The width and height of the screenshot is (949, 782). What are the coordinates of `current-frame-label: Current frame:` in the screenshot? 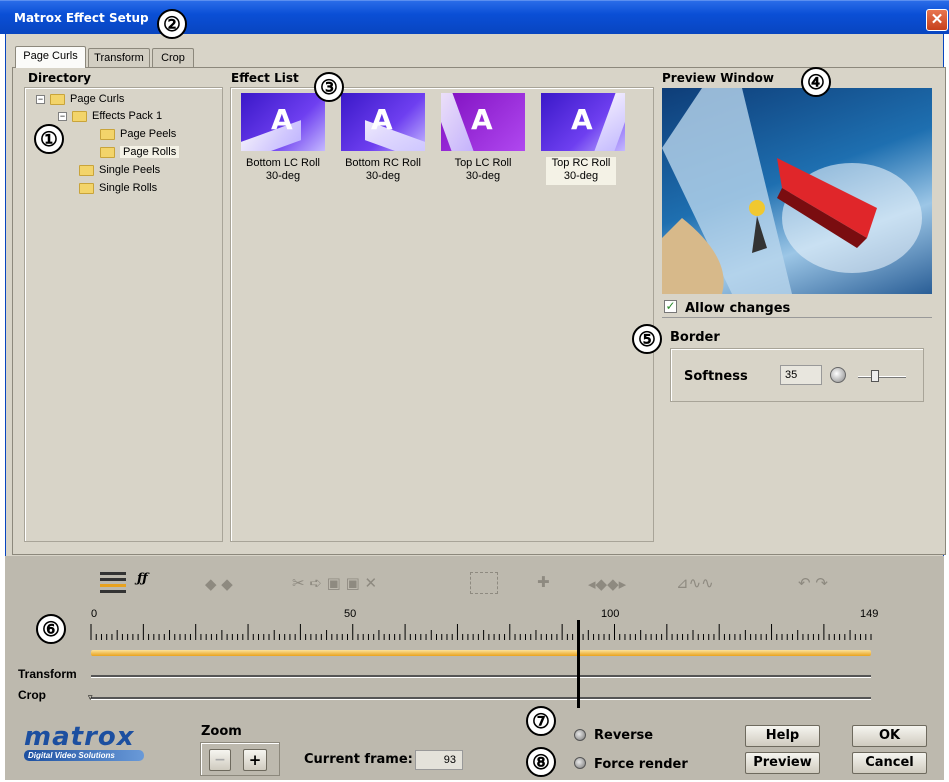 It's located at (358, 759).